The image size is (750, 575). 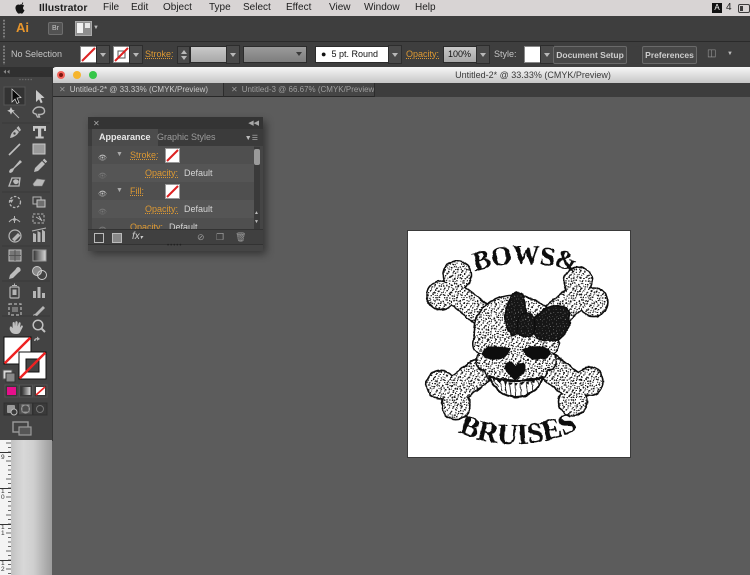 I want to click on svg-text: 9, so click(x=3, y=457).